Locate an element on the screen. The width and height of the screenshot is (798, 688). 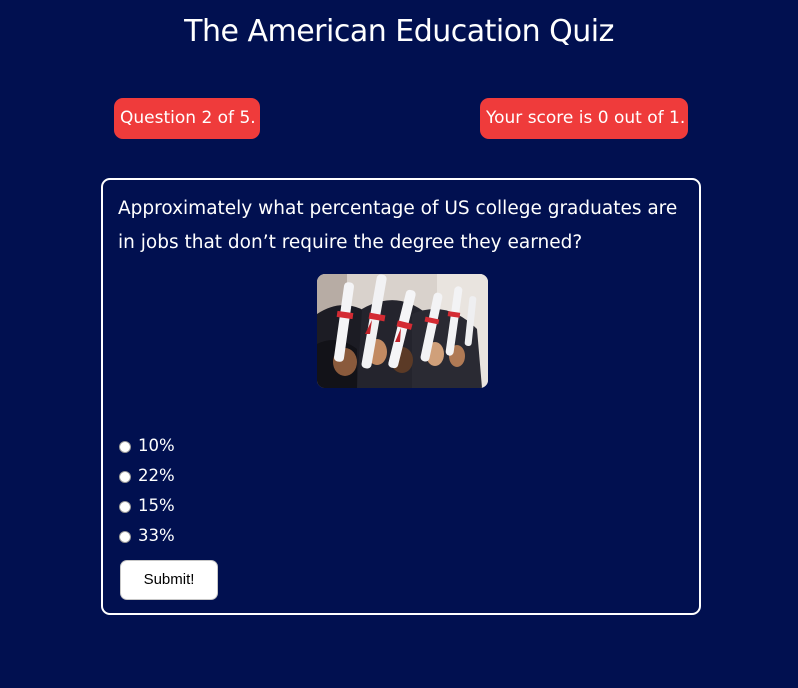
answer-option: 10% is located at coordinates (147, 445).